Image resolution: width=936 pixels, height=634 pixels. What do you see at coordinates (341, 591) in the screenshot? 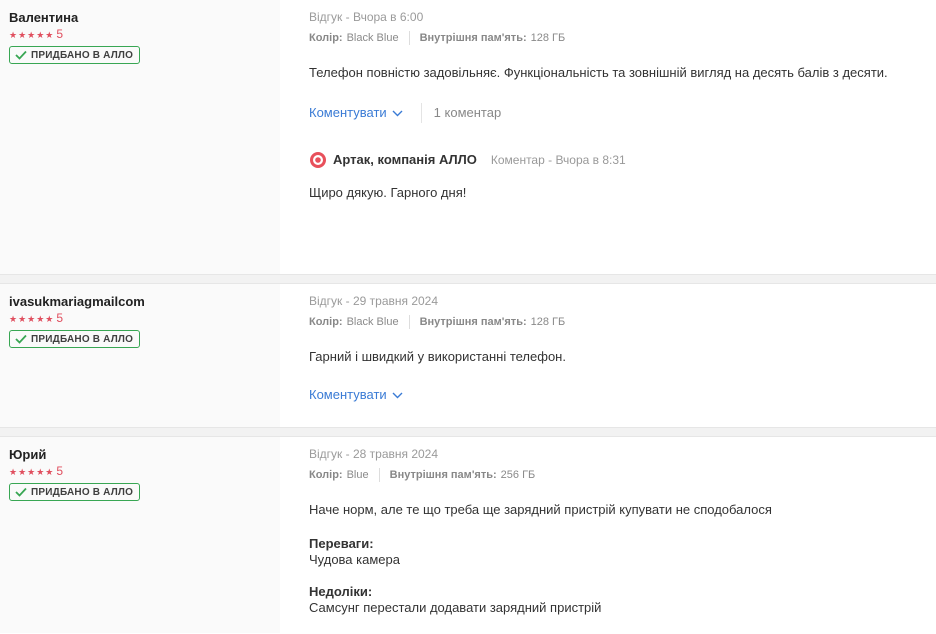
I see `cons-label: Недоліки:` at bounding box center [341, 591].